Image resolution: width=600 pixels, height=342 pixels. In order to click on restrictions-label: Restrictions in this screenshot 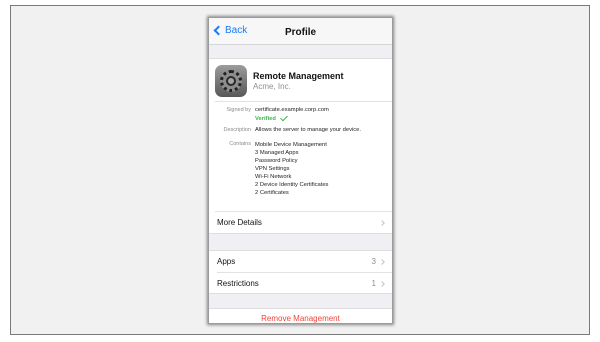, I will do `click(238, 283)`.